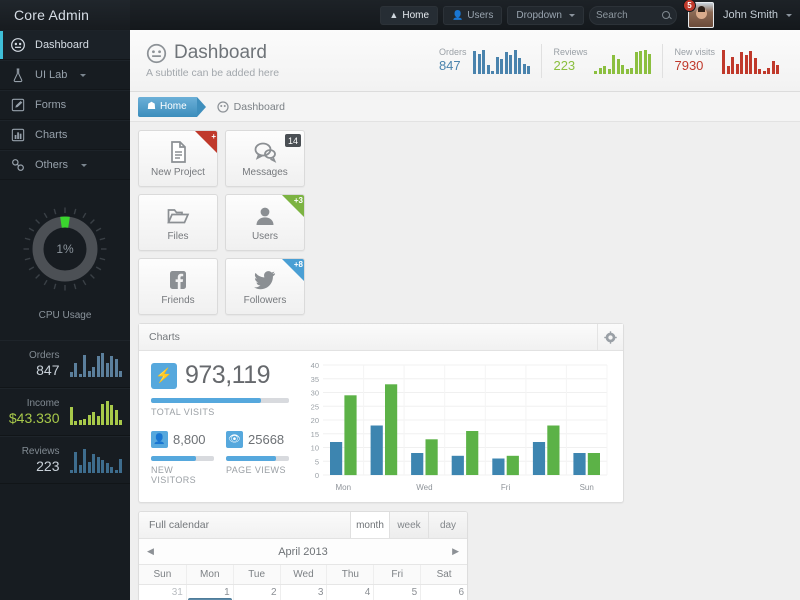 This screenshot has width=800, height=600. Describe the element at coordinates (65, 15) in the screenshot. I see `brand-logo: Core Admin` at that location.